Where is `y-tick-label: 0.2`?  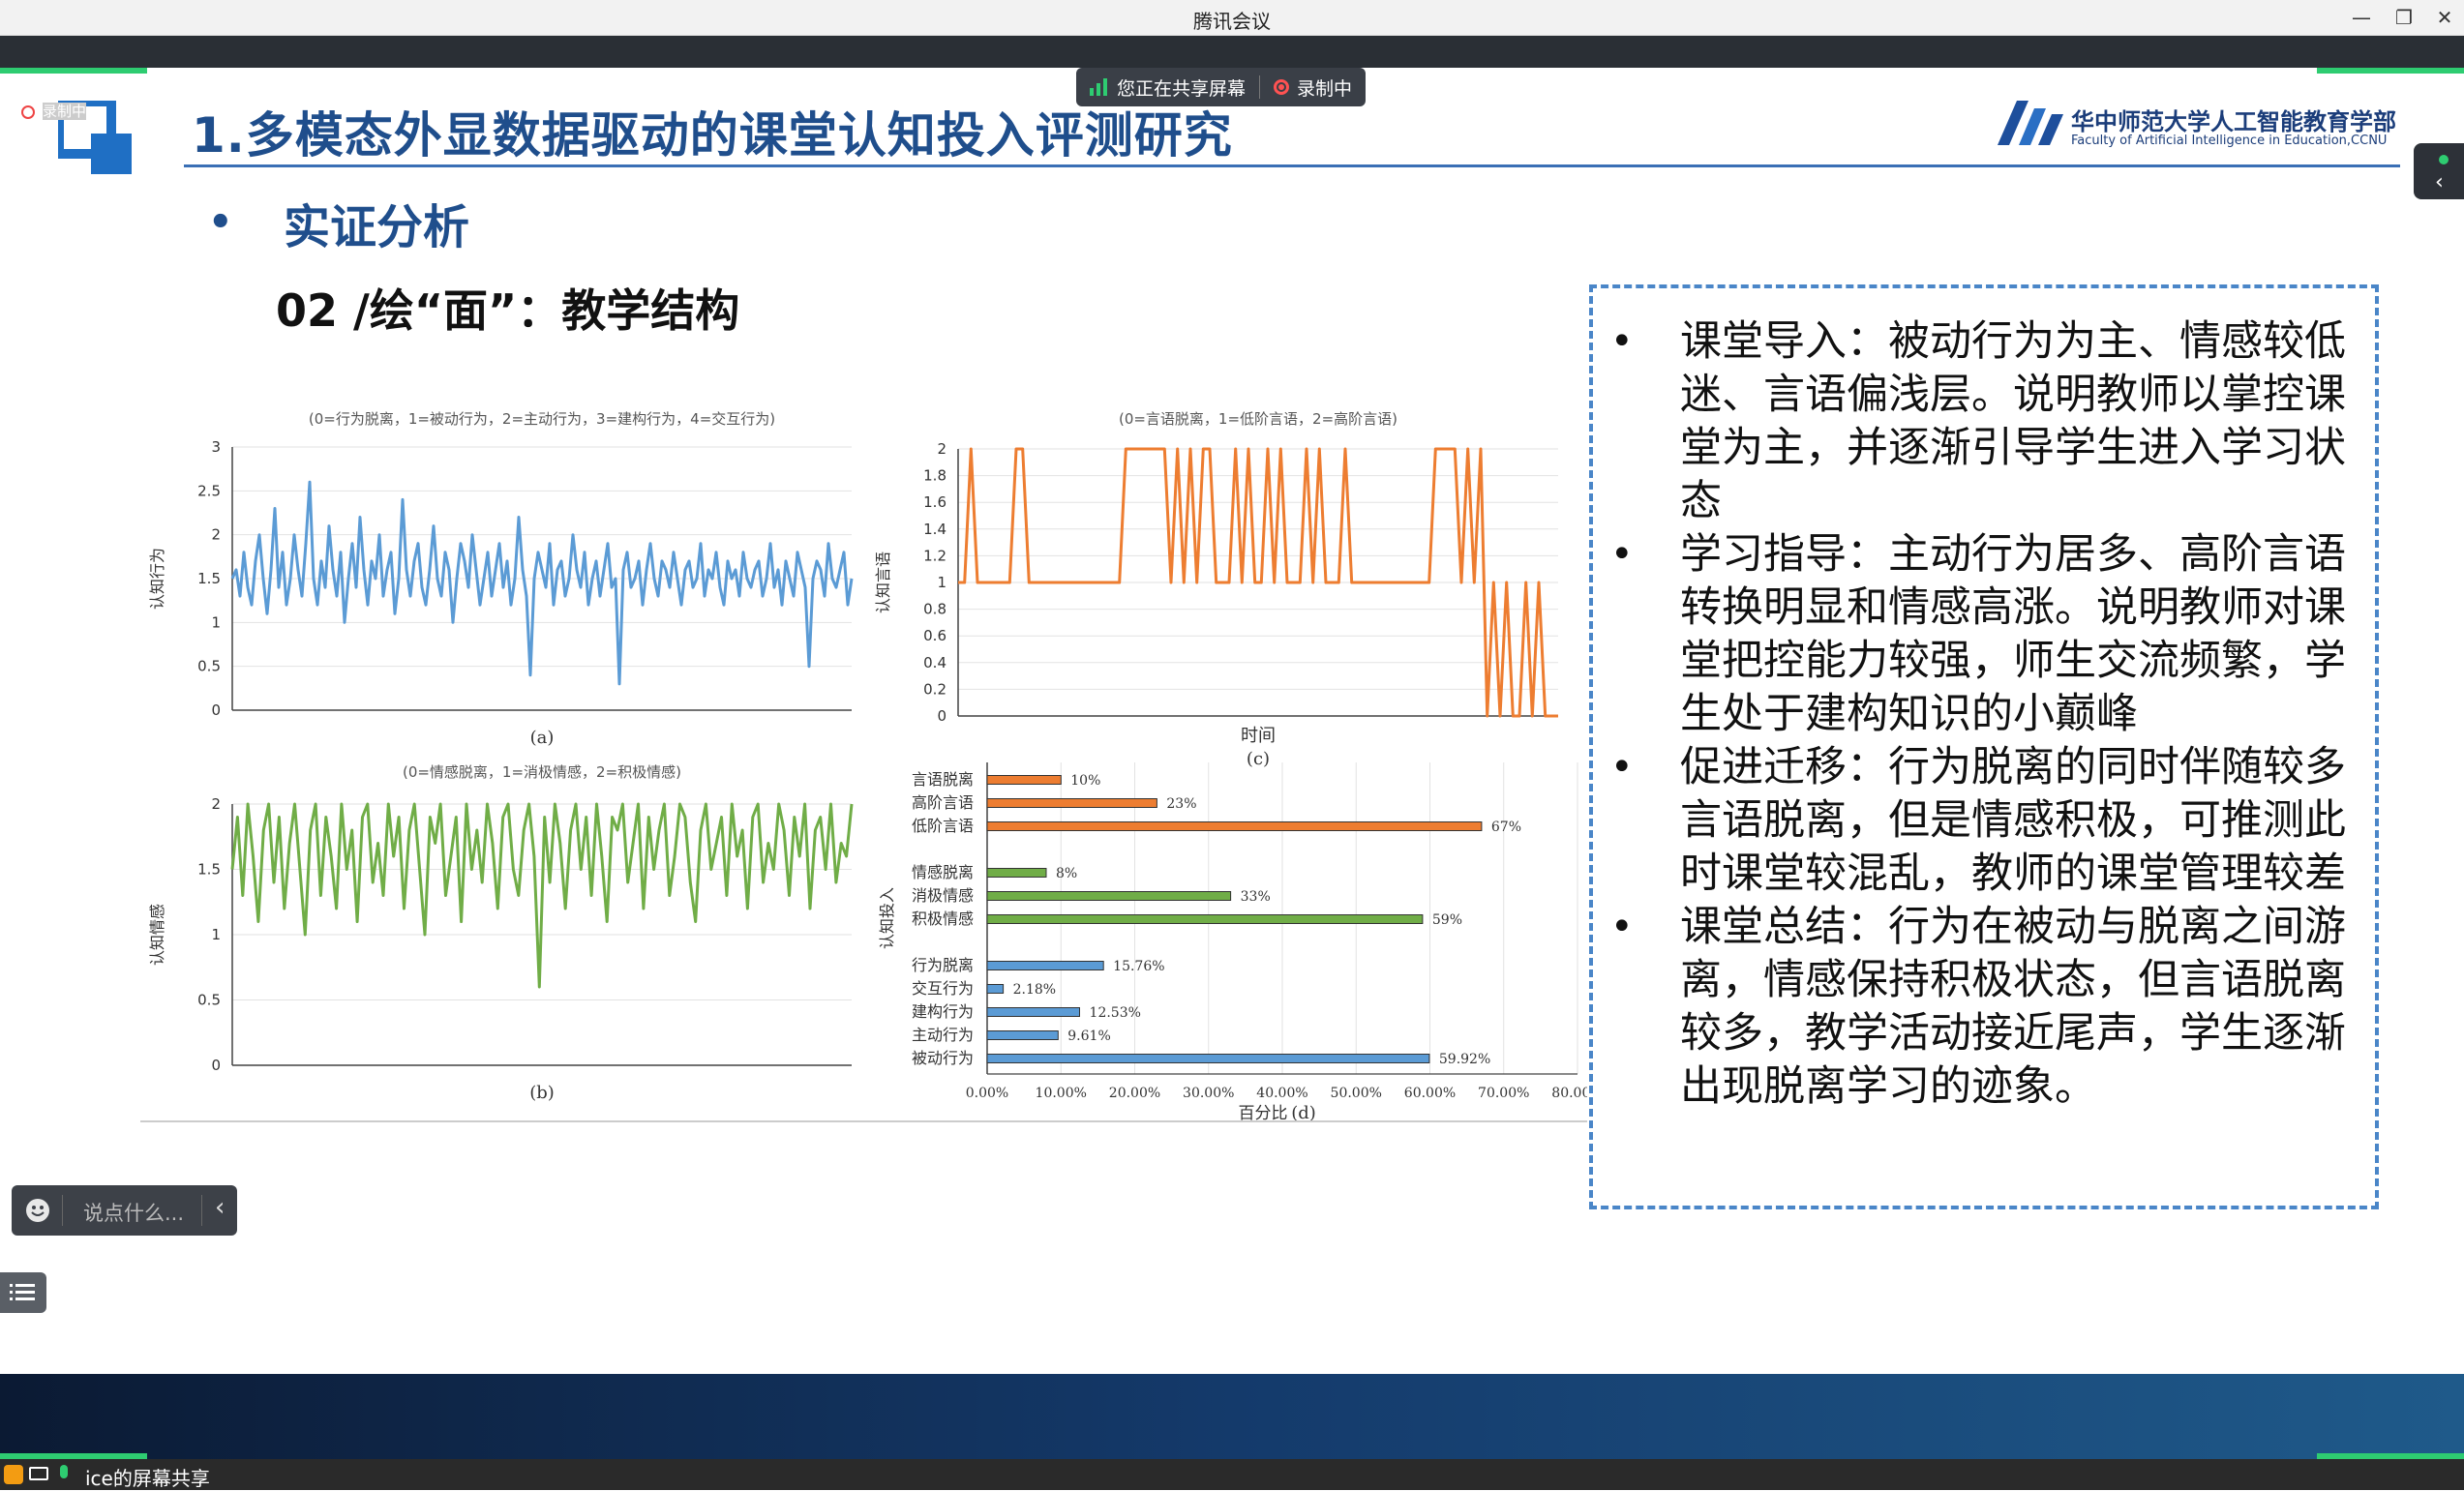
y-tick-label: 0.2 is located at coordinates (935, 689).